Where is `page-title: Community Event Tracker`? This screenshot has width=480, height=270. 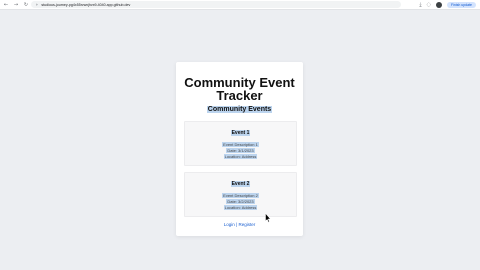 page-title: Community Event Tracker is located at coordinates (239, 89).